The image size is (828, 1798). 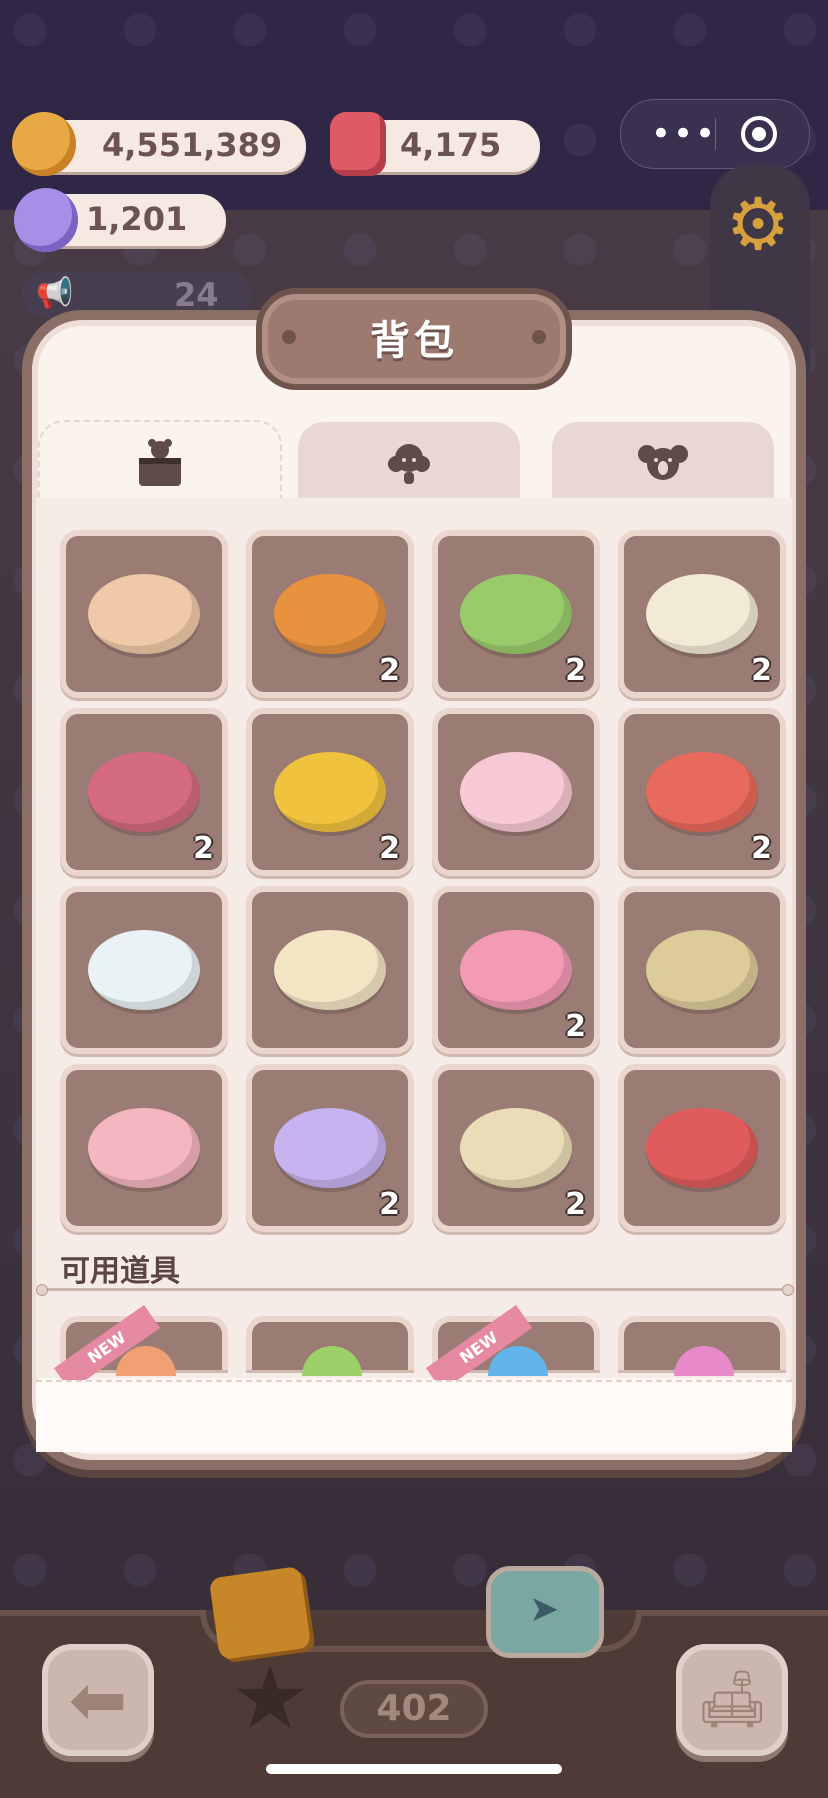 I want to click on gear-icon: ⚙, so click(x=758, y=224).